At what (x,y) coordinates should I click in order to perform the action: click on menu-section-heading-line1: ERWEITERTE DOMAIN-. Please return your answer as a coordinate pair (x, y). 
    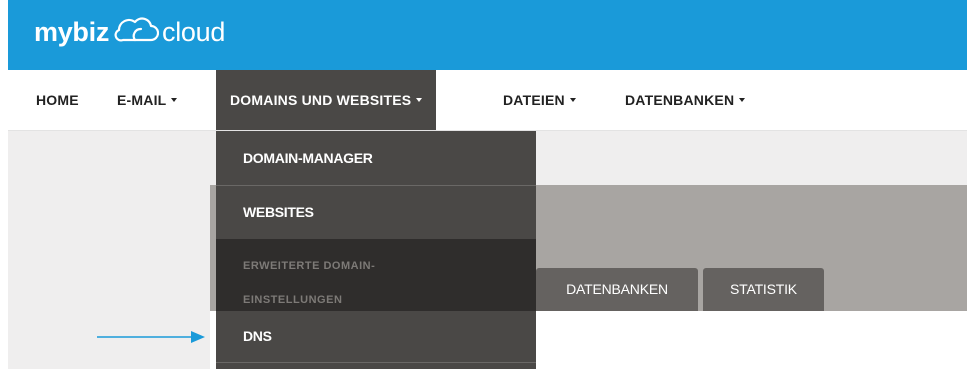
    Looking at the image, I should click on (309, 266).